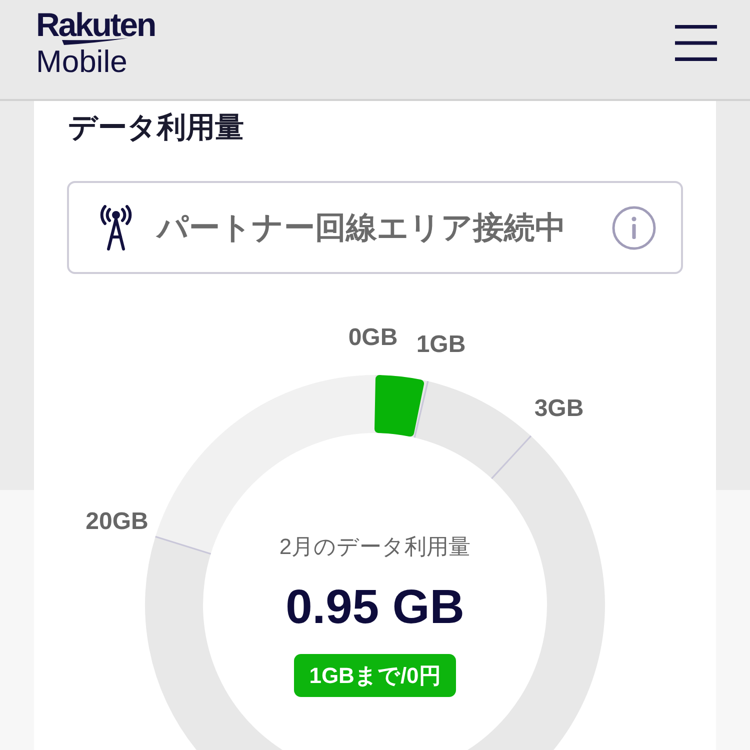 The height and width of the screenshot is (750, 750). Describe the element at coordinates (375, 547) in the screenshot. I see `usage-caption: 2月のデータ利用量` at that location.